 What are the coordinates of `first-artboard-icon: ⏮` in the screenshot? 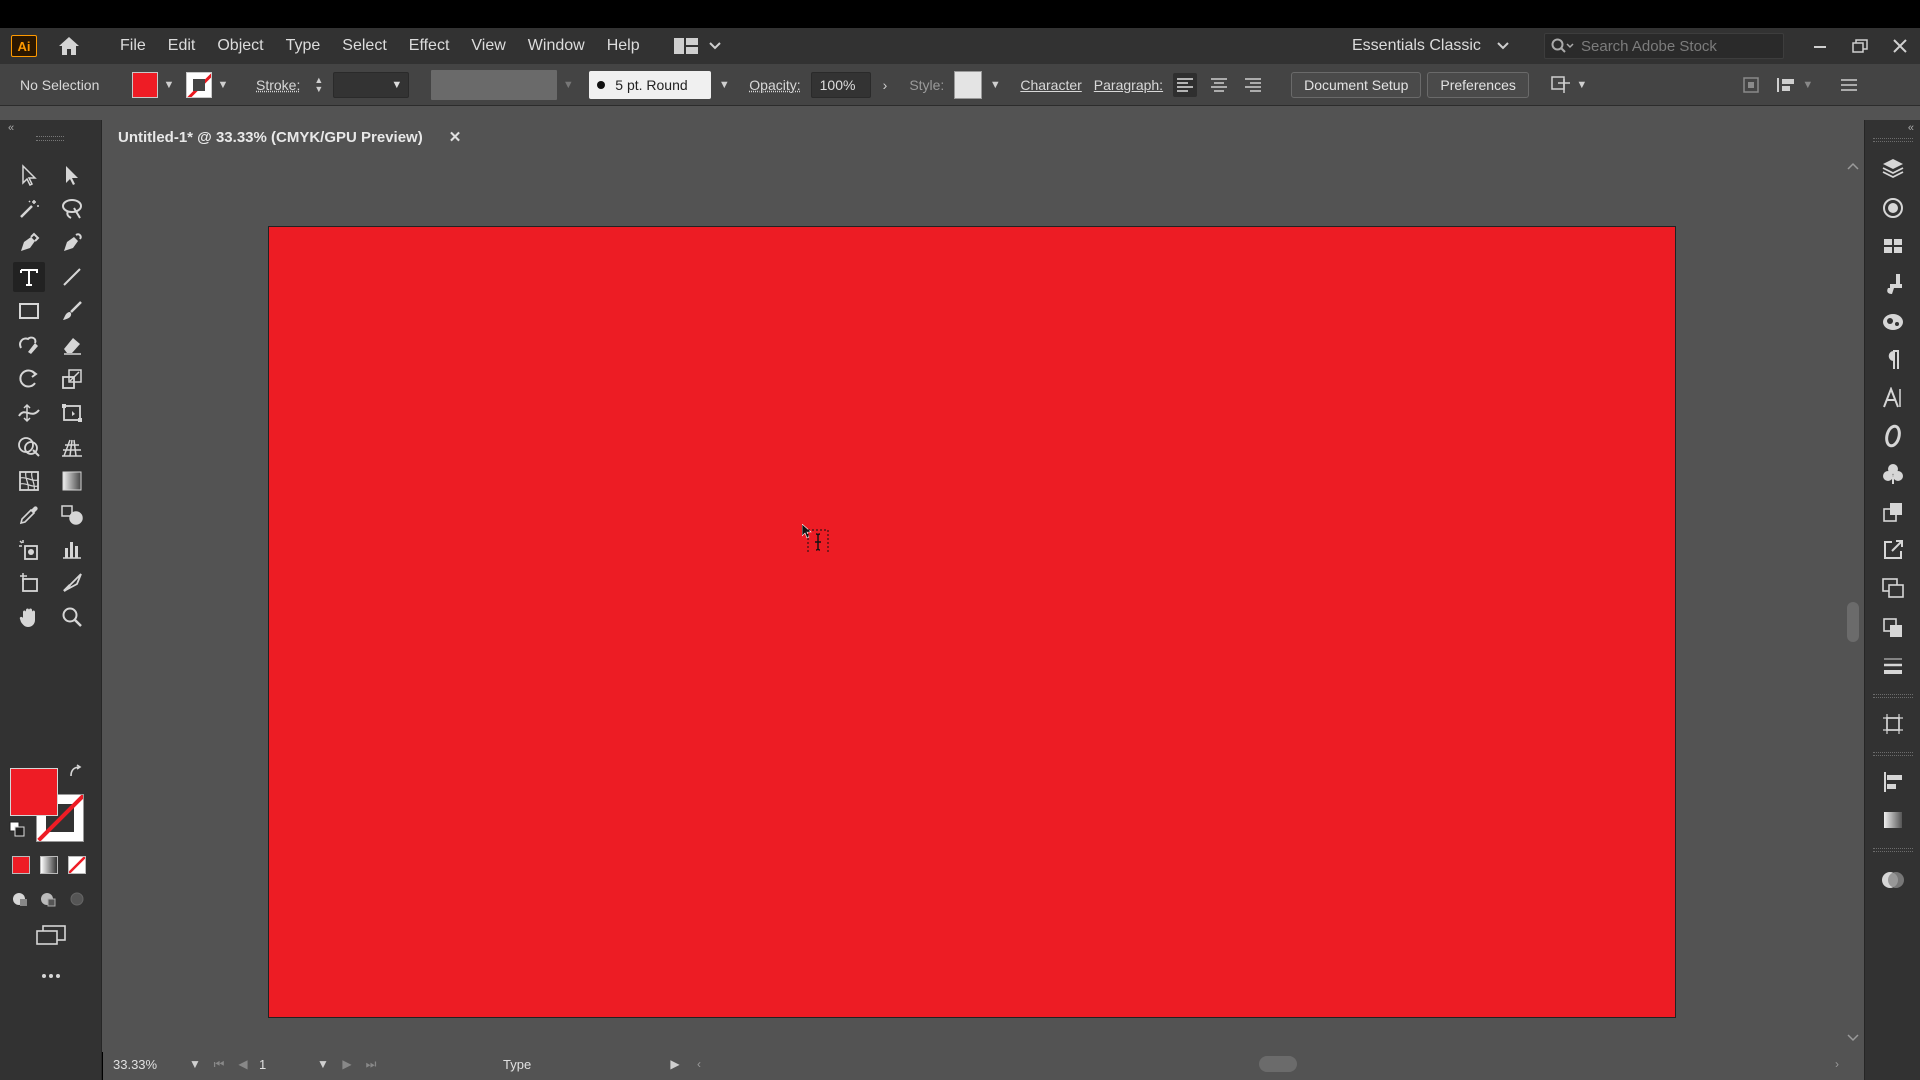 It's located at (219, 1064).